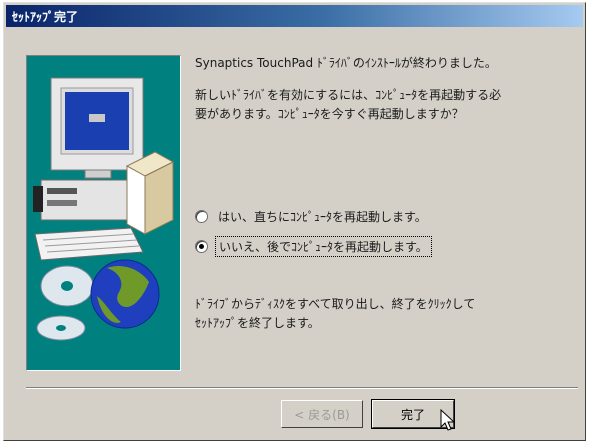 The width and height of the screenshot is (589, 443). Describe the element at coordinates (201, 246) in the screenshot. I see `radio-button-checked` at that location.